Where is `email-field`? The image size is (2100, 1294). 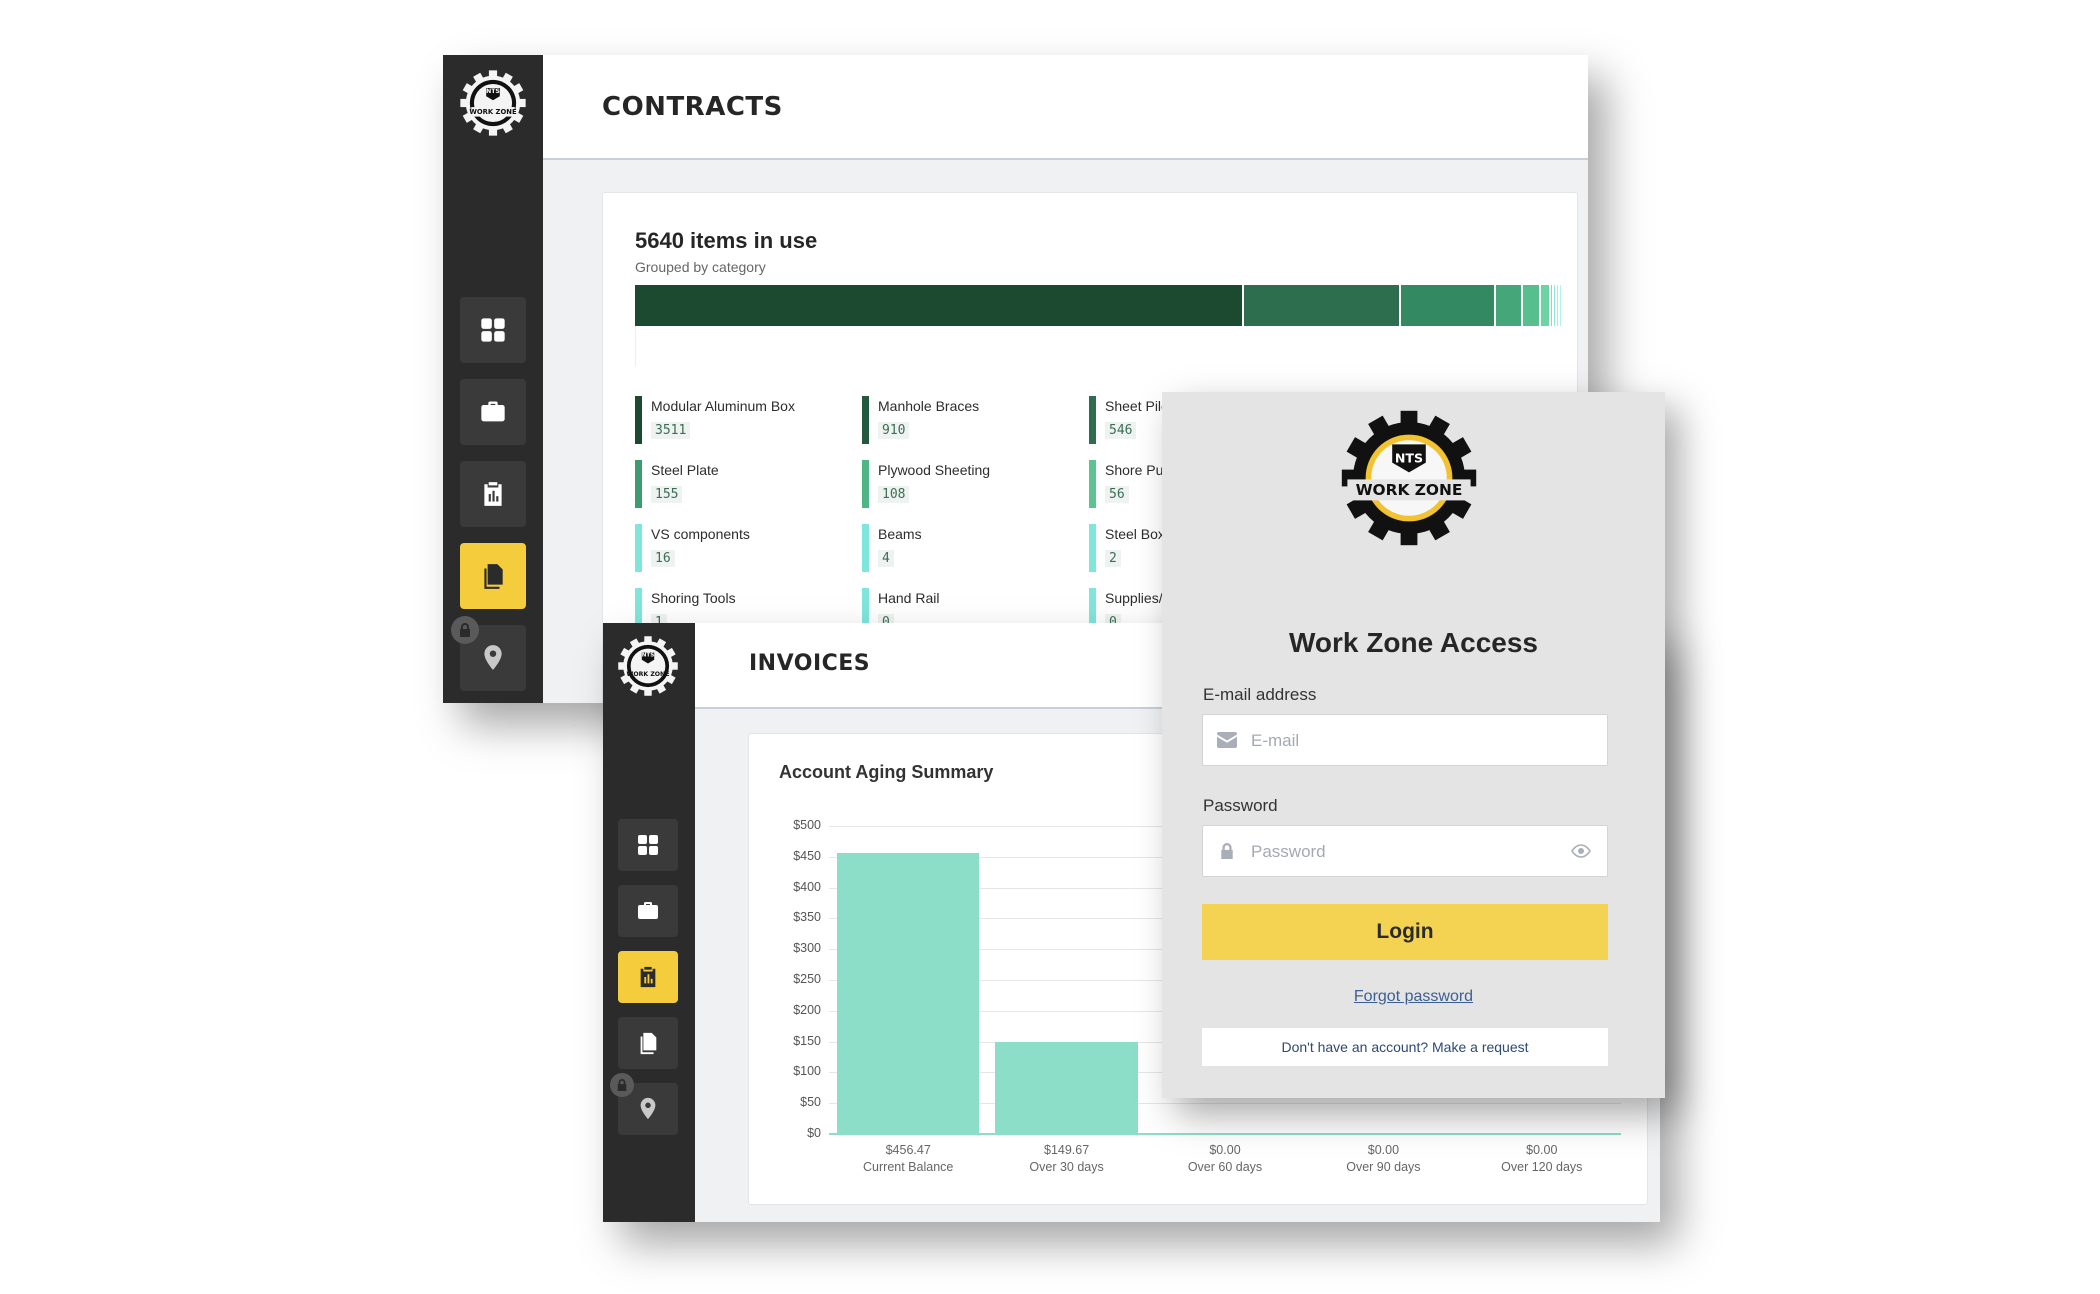 email-field is located at coordinates (1405, 740).